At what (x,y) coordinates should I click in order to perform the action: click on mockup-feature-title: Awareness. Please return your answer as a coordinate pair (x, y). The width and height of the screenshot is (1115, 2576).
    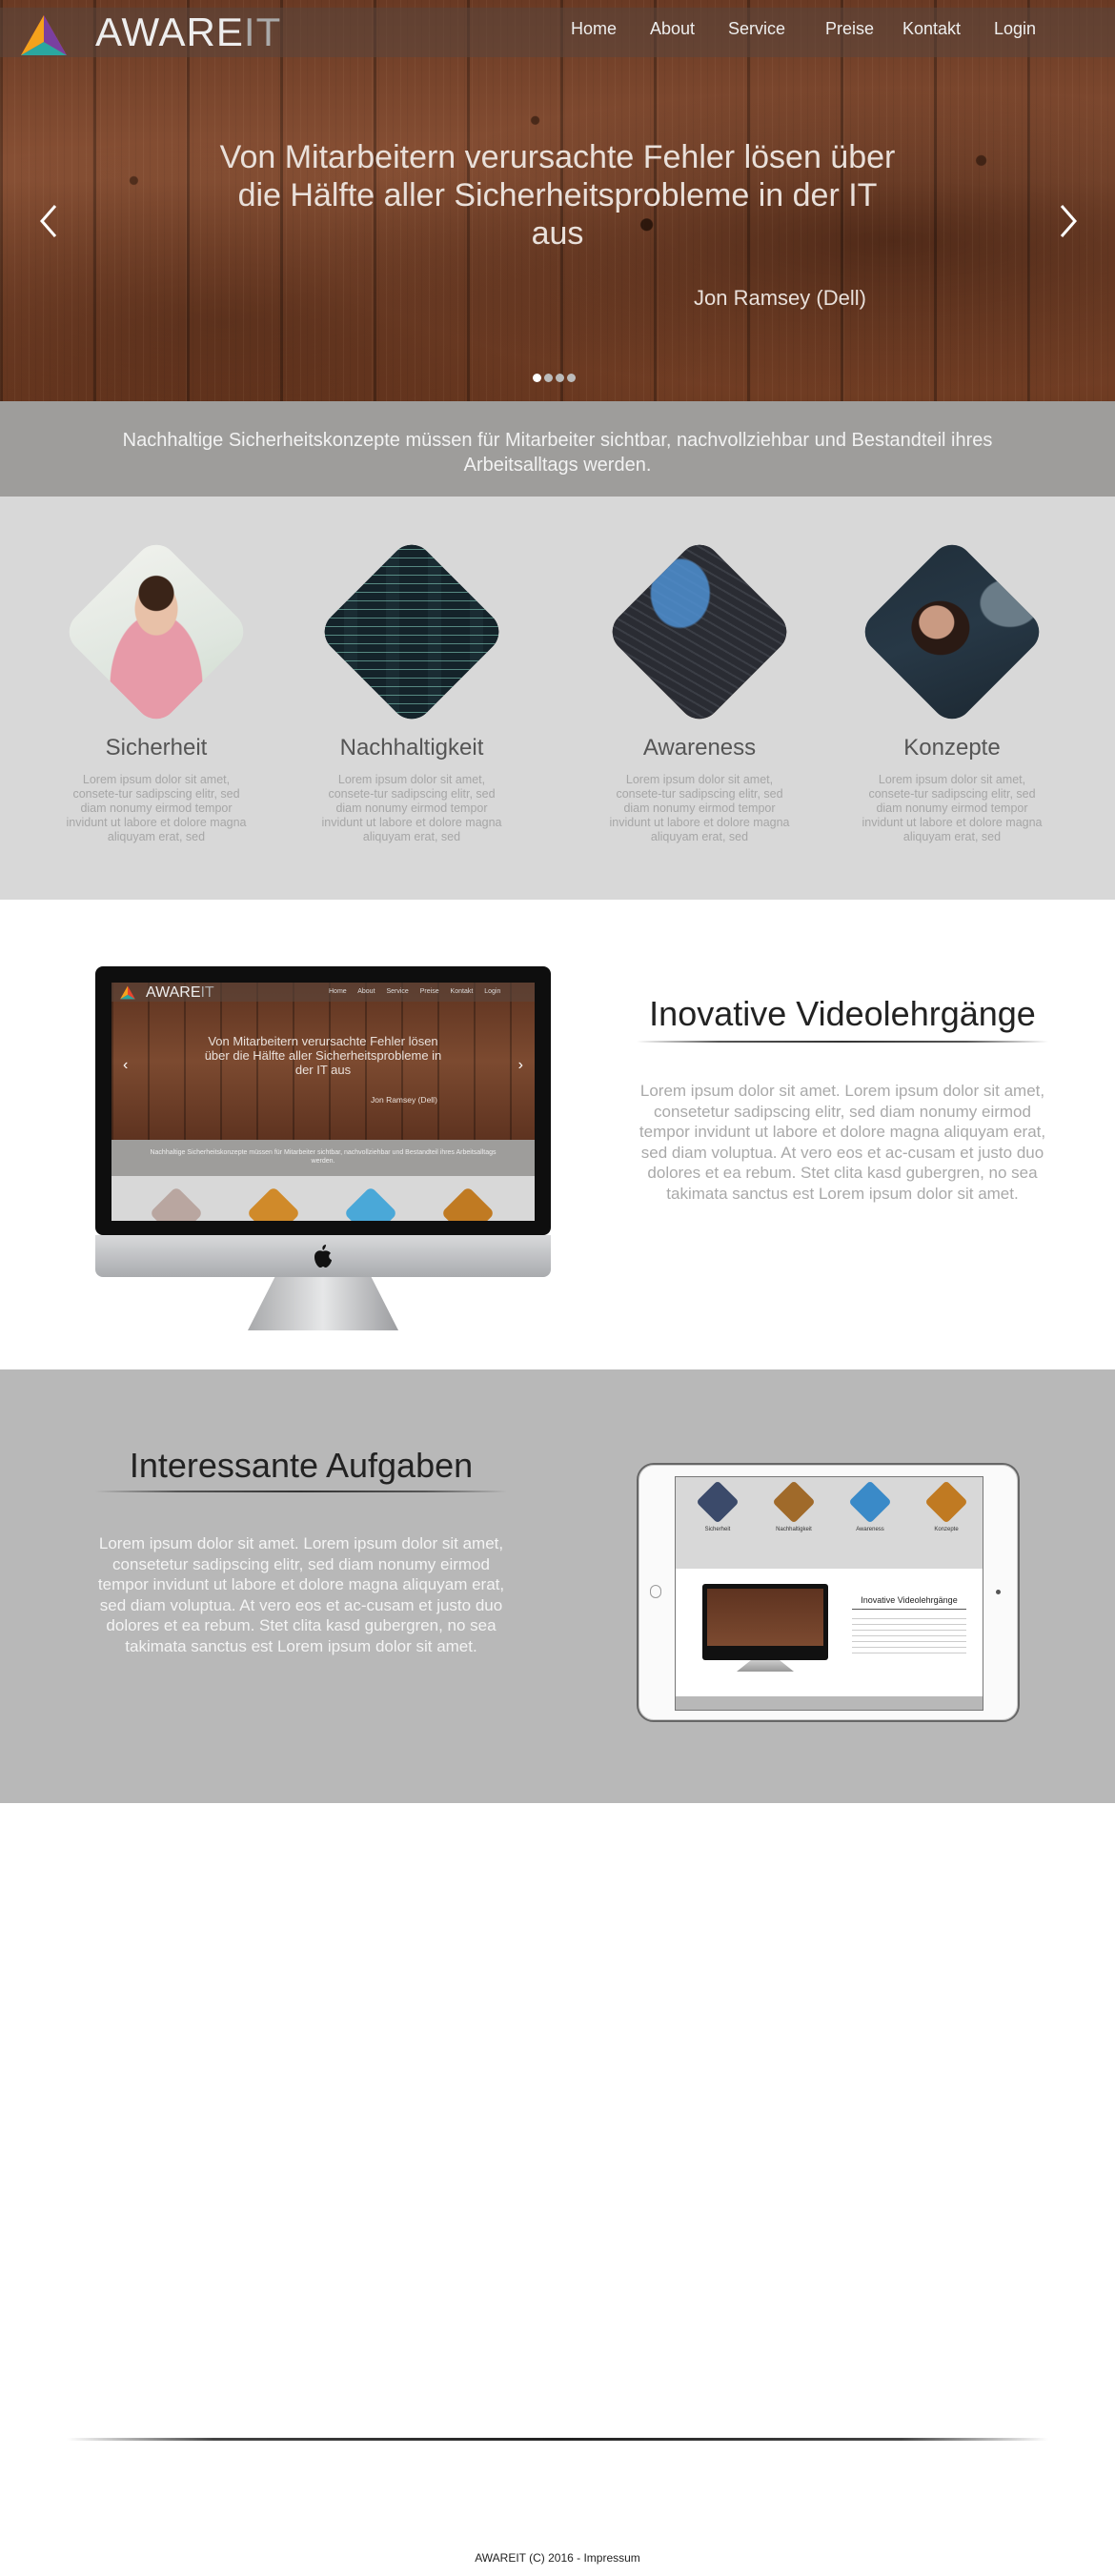
    Looking at the image, I should click on (870, 1529).